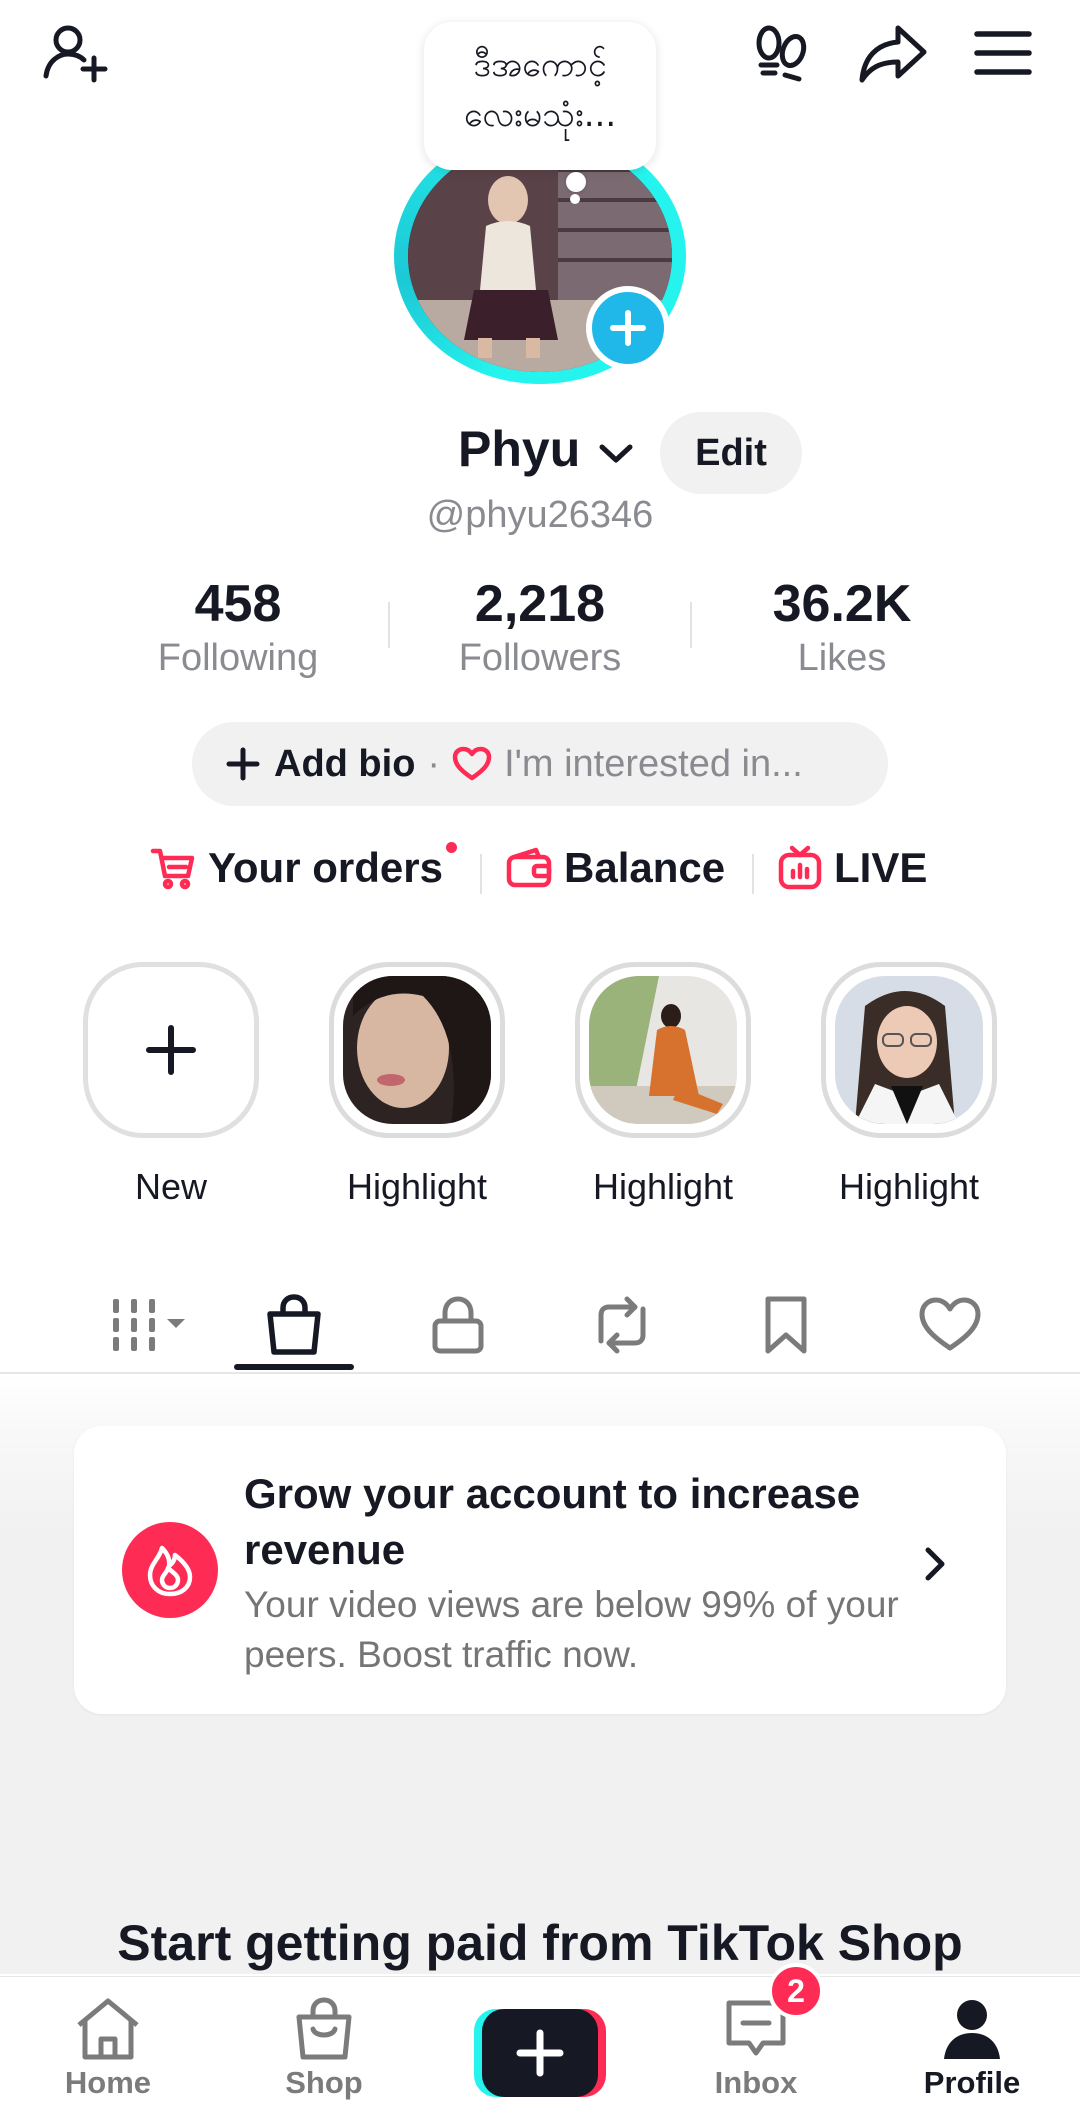  I want to click on stat-likes: 36.2K Likes, so click(842, 628).